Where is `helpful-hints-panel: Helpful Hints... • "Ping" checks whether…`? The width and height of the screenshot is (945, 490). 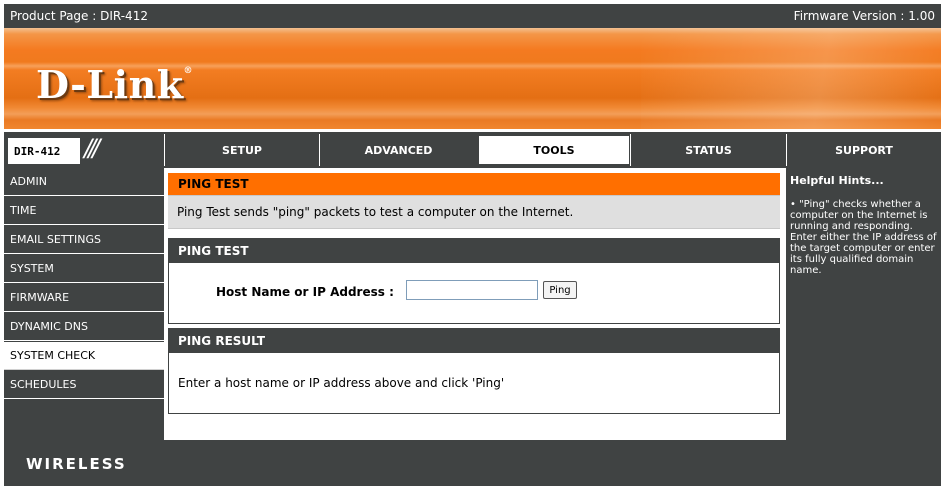
helpful-hints-panel: Helpful Hints... • "Ping" checks whether… is located at coordinates (863, 304).